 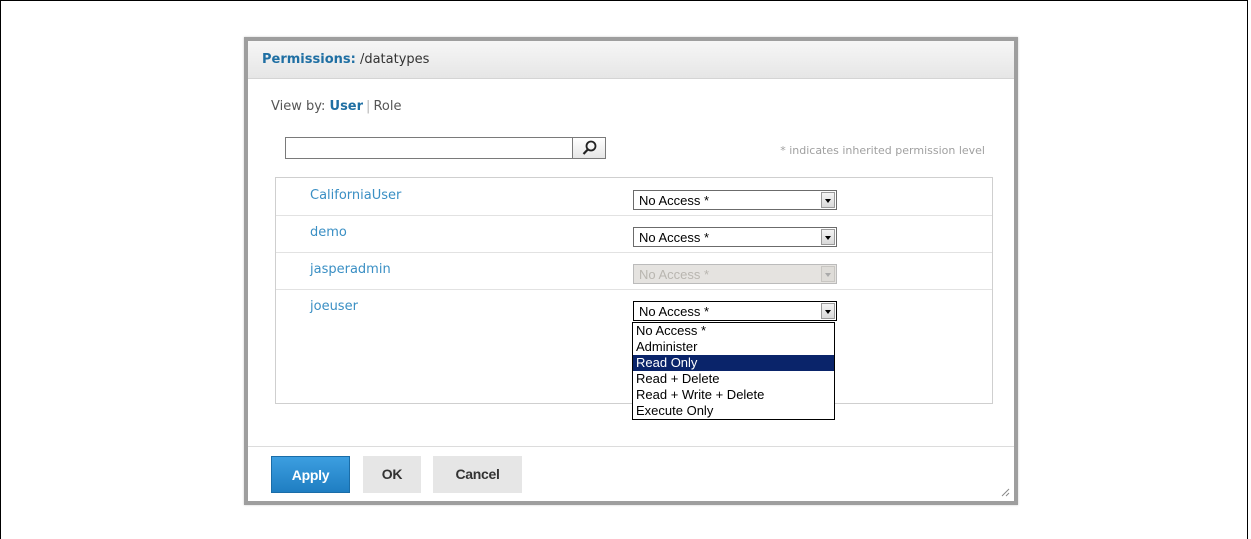 What do you see at coordinates (477, 474) in the screenshot?
I see `cancel-button: Cancel` at bounding box center [477, 474].